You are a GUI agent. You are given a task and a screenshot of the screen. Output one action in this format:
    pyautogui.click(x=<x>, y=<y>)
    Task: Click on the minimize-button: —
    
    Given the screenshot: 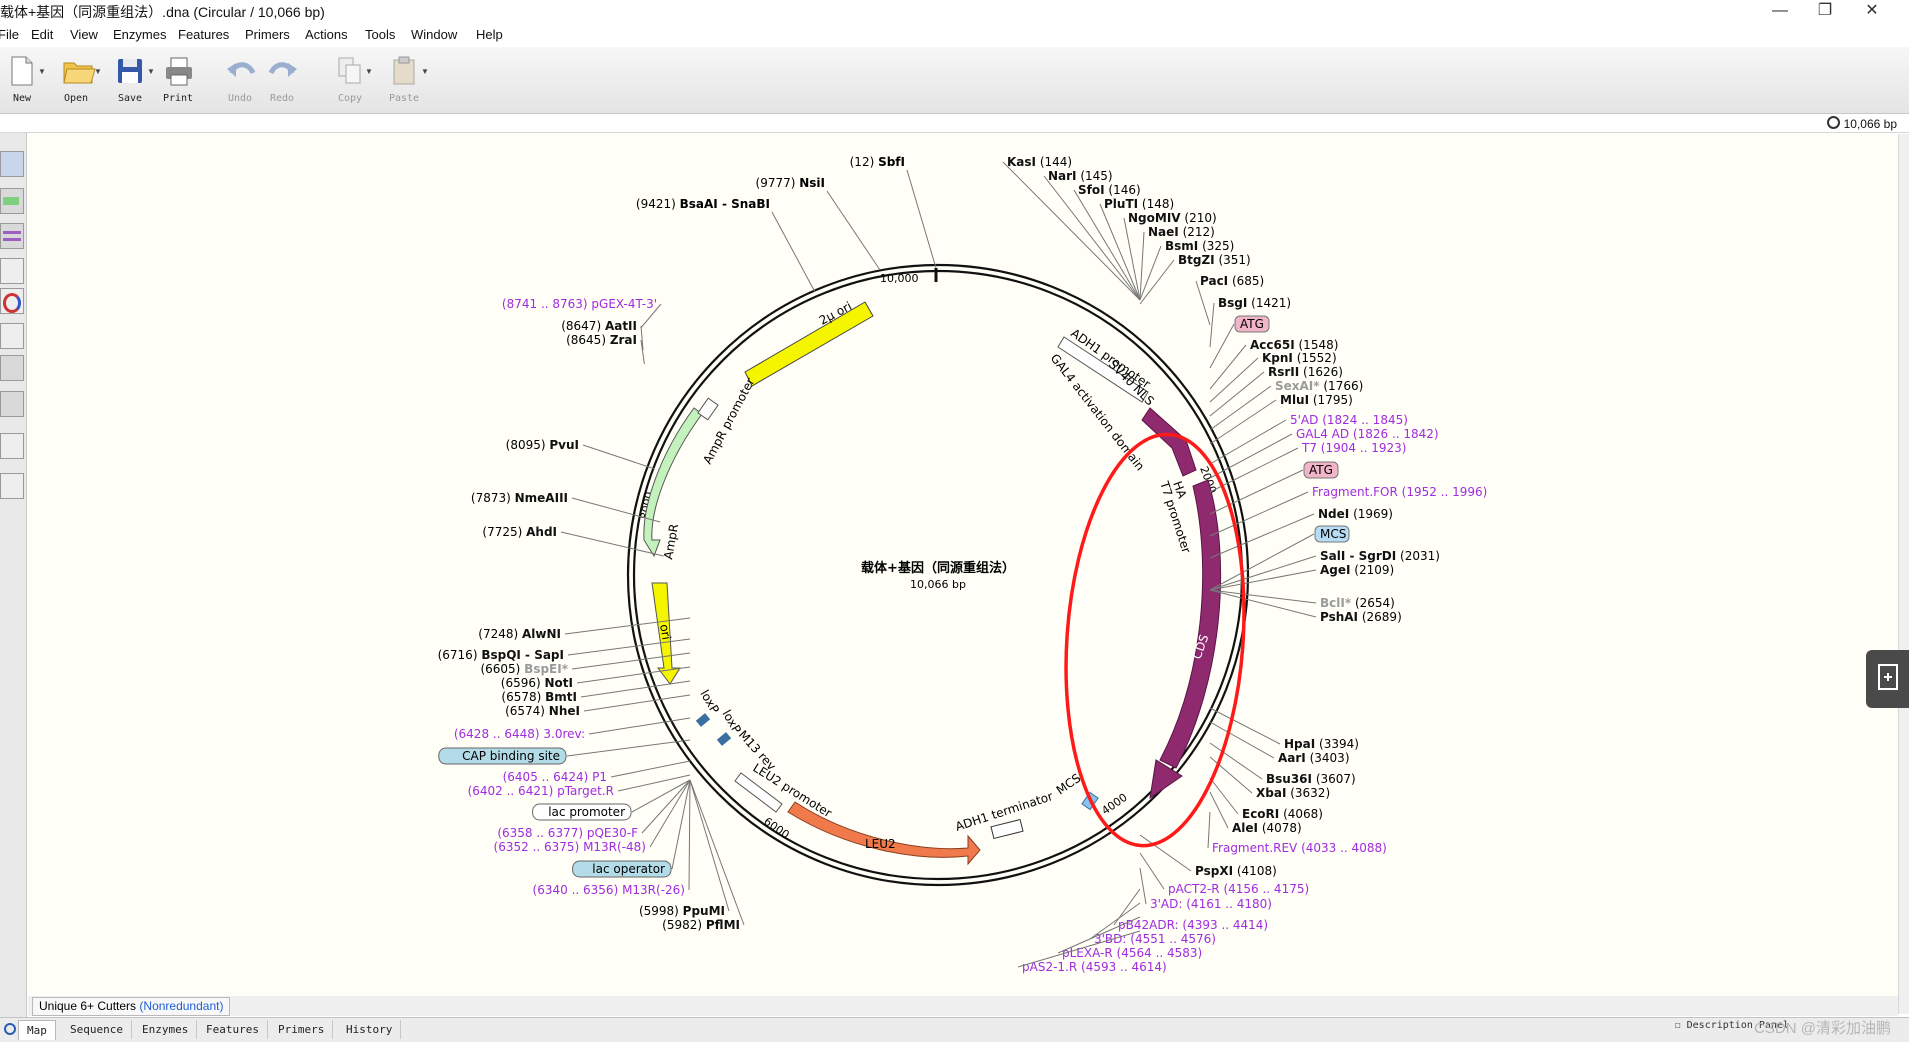 What is the action you would take?
    pyautogui.click(x=1780, y=12)
    